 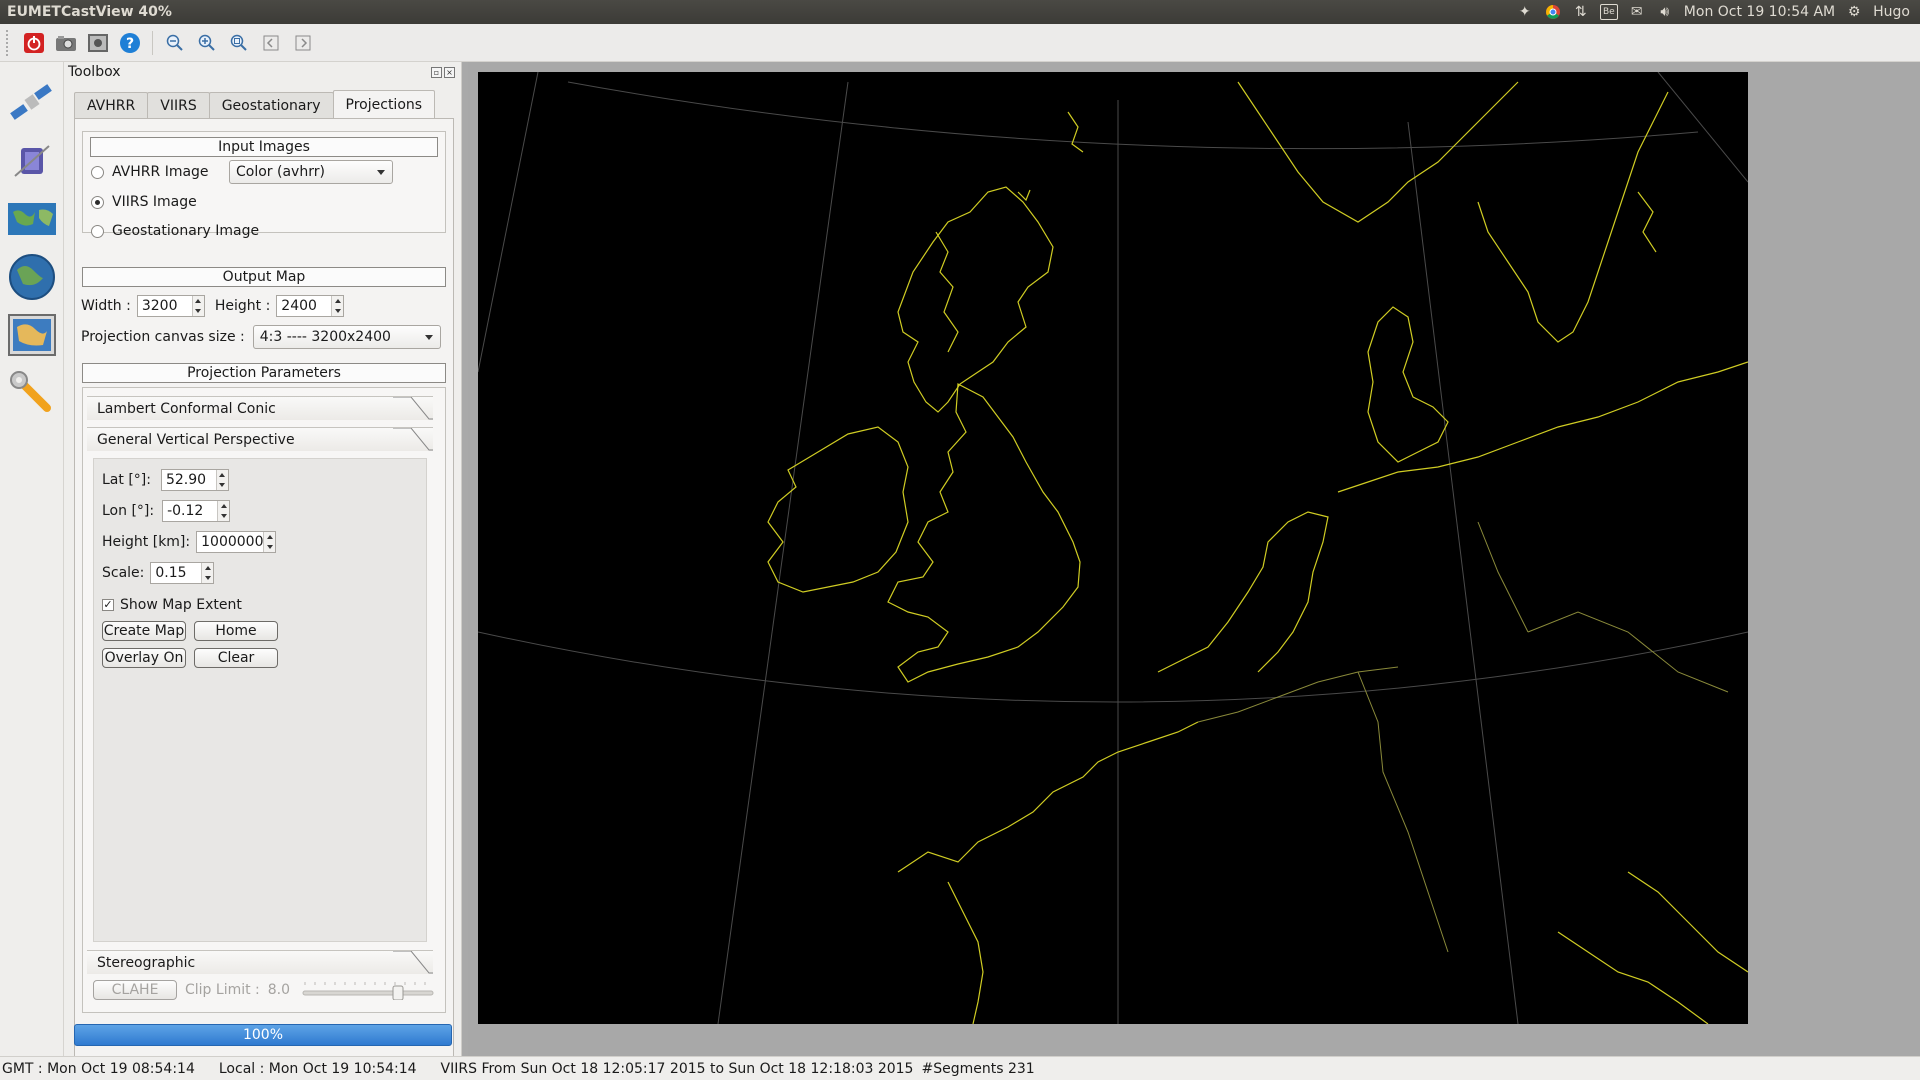 I want to click on lat-row: Lat [°]: 52.90, so click(x=165, y=480).